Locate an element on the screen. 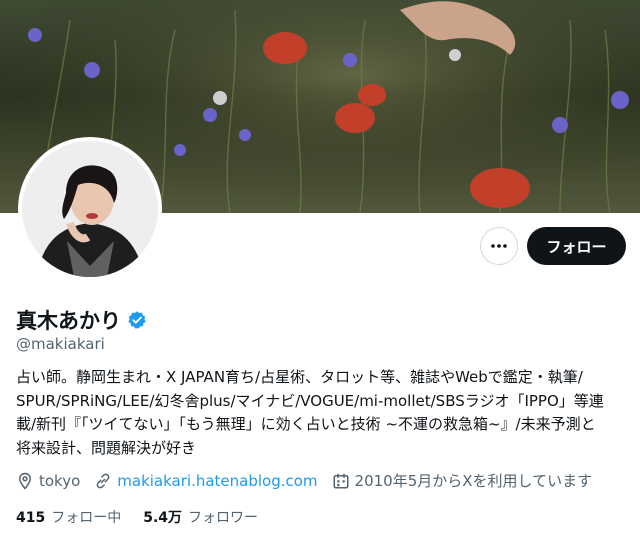 The image size is (640, 535). avatar-photo is located at coordinates (90, 209).